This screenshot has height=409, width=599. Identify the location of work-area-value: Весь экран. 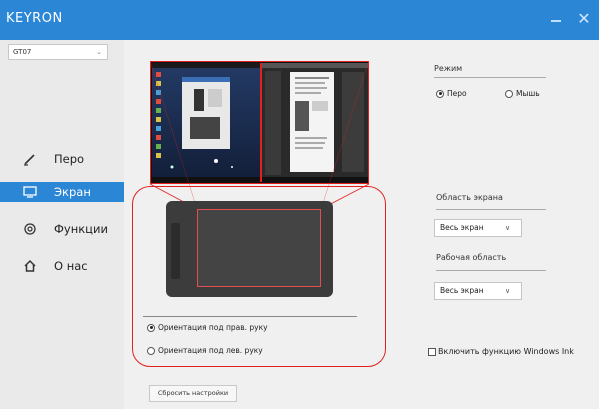
(462, 290).